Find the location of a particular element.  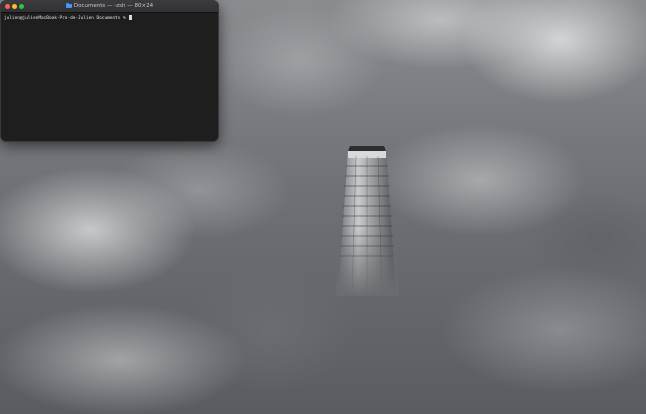

folder-icon is located at coordinates (68, 5).